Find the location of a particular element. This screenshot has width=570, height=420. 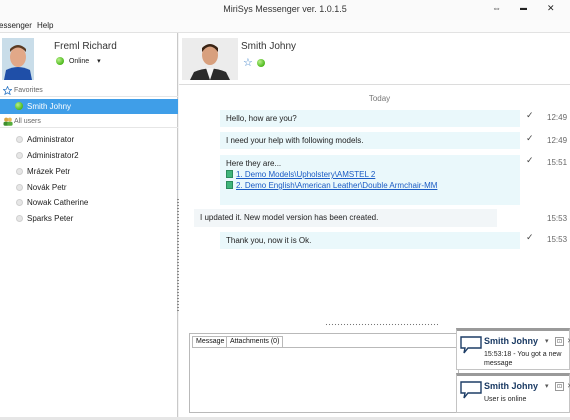

user-item-label: Sparks Peter is located at coordinates (50, 218).